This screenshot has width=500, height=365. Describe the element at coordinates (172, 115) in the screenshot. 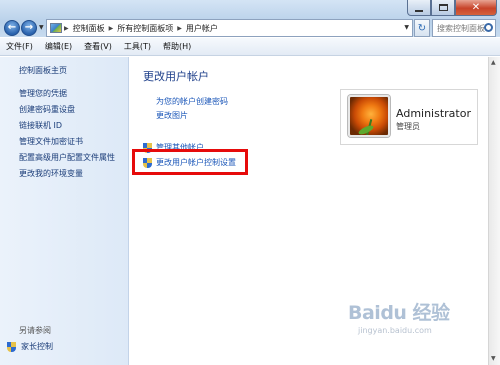

I see `change-picture-link: 更改图片` at that location.